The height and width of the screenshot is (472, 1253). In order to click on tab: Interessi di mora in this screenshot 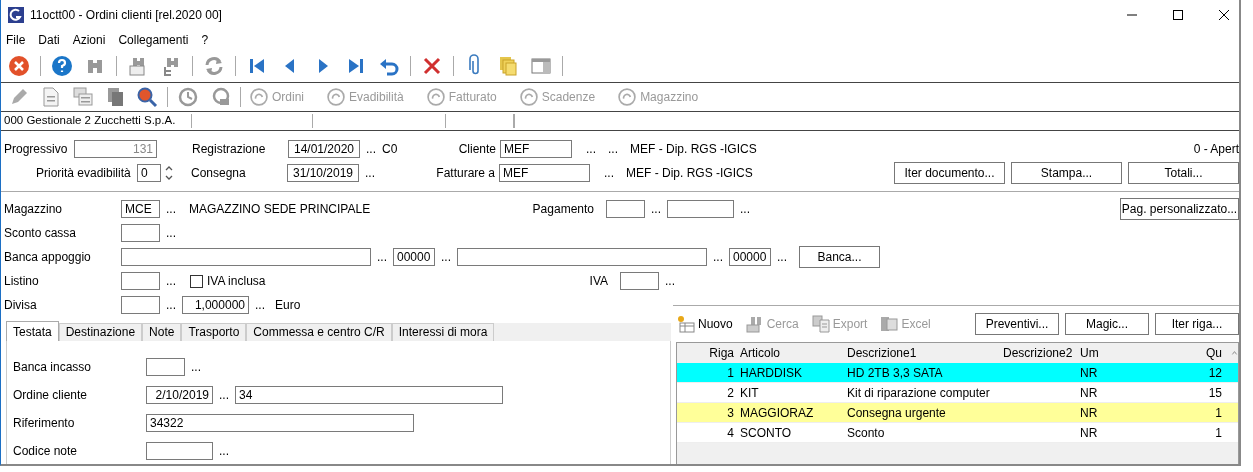, I will do `click(443, 332)`.